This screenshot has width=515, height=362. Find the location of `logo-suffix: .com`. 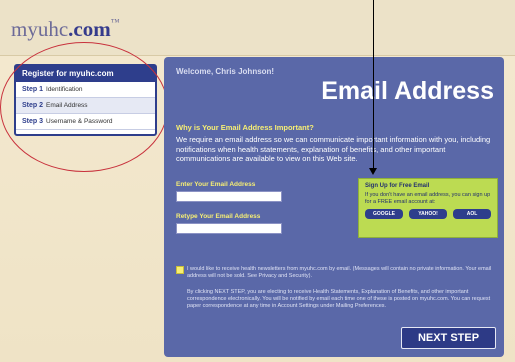

logo-suffix: .com is located at coordinates (89, 29).